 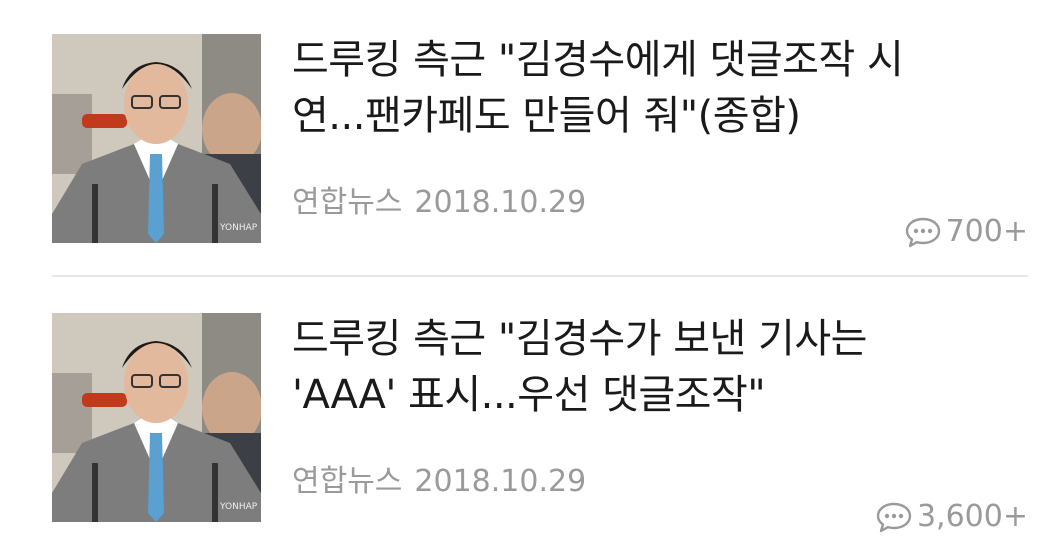 I want to click on headline-line-1: 드루킹 측근 "김경수가 보낸 기사는, so click(x=579, y=339).